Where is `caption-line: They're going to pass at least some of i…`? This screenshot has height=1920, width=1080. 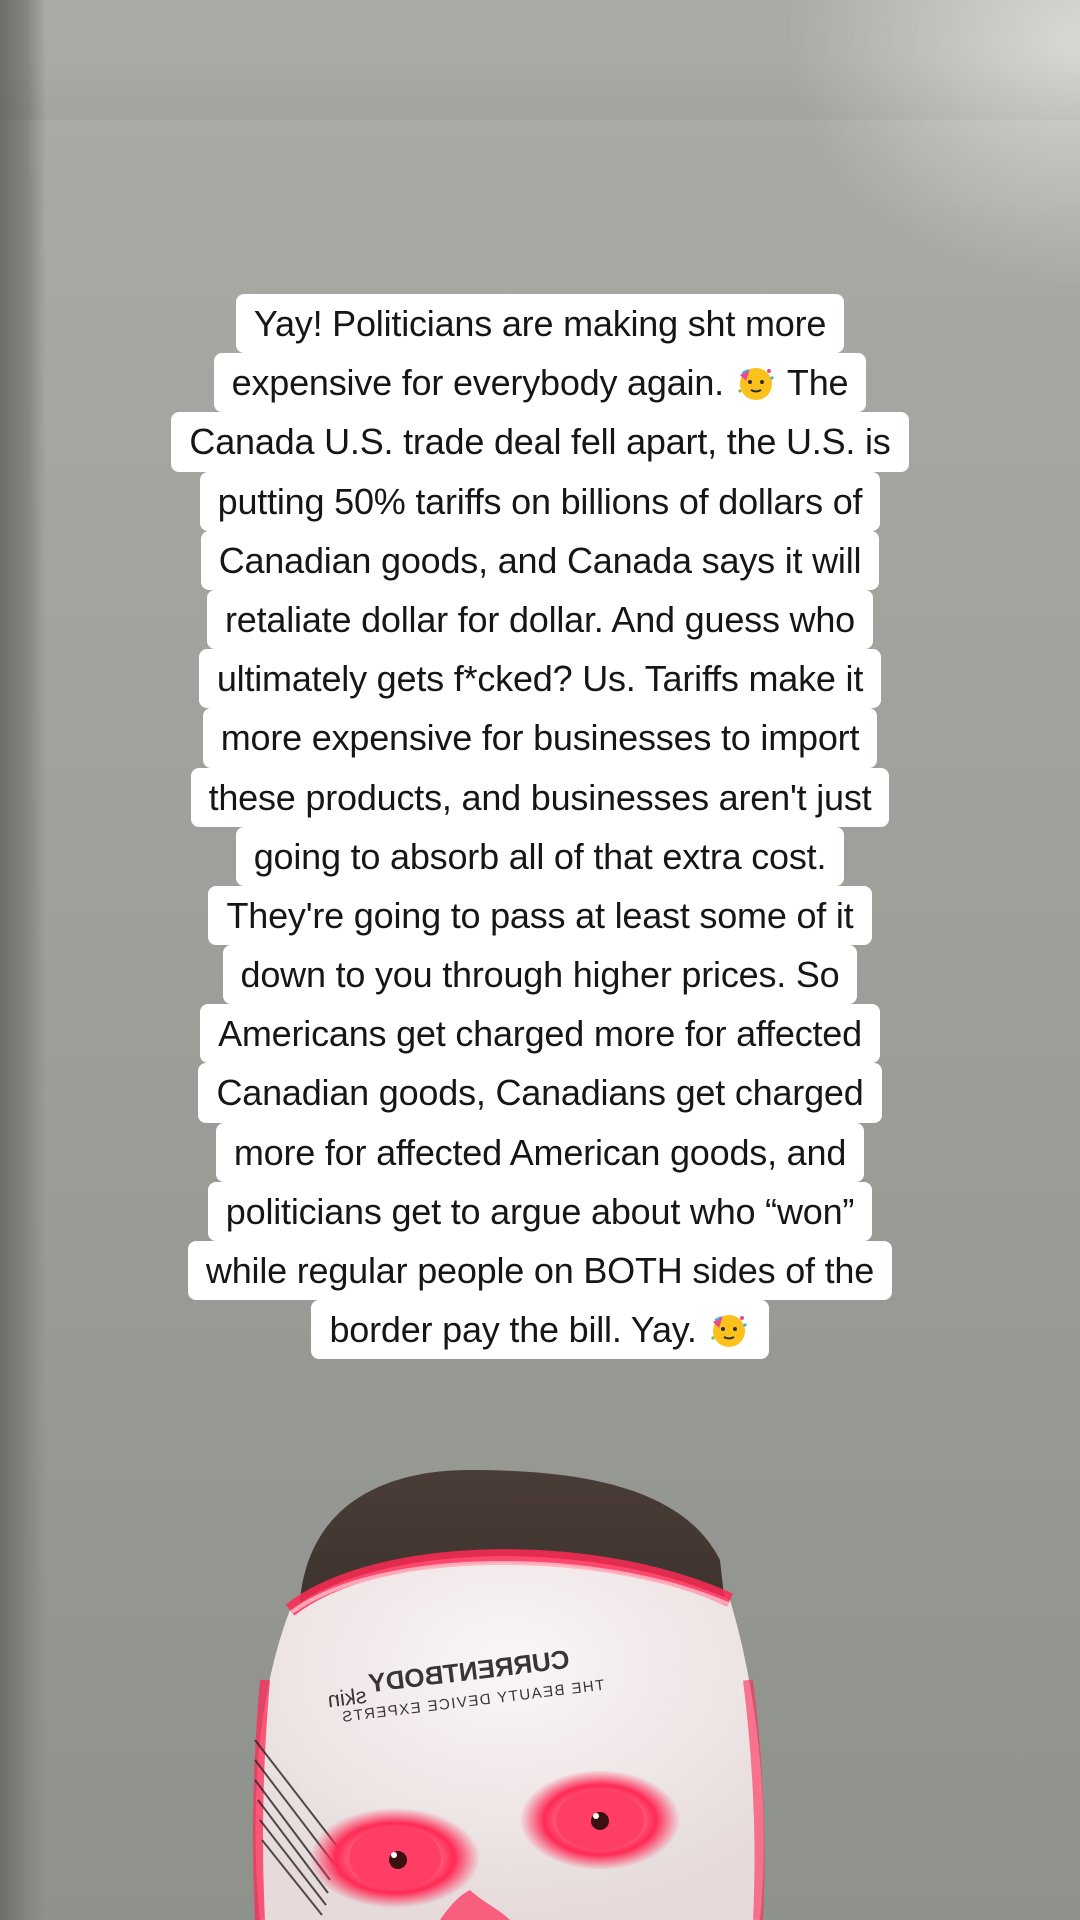
caption-line: They're going to pass at least some of i… is located at coordinates (540, 915).